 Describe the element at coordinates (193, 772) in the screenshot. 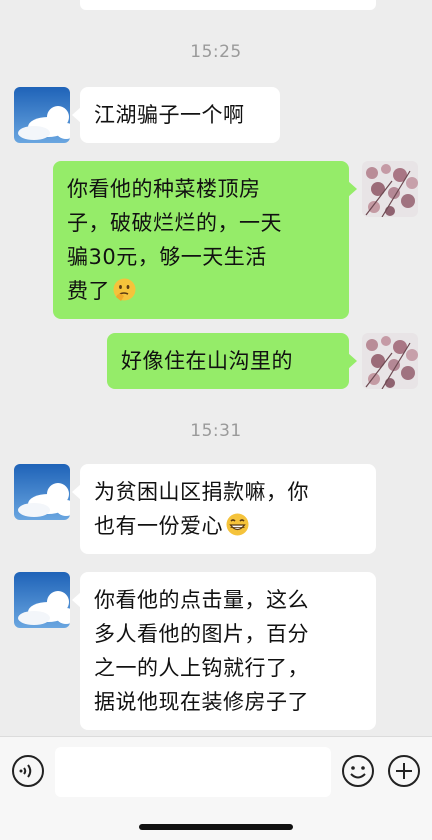

I see `message-input` at that location.